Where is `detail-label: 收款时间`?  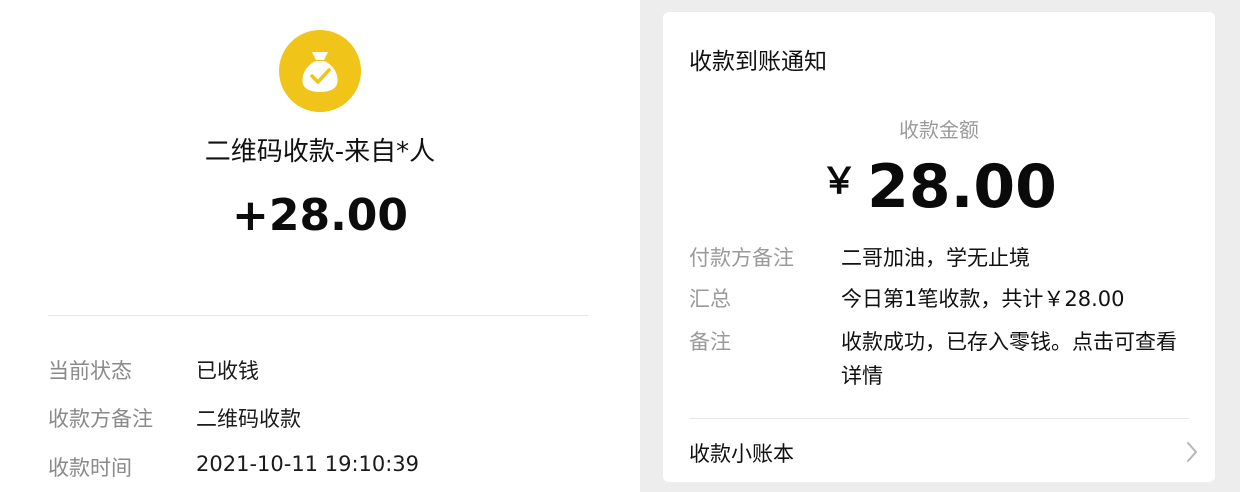
detail-label: 收款时间 is located at coordinates (90, 468).